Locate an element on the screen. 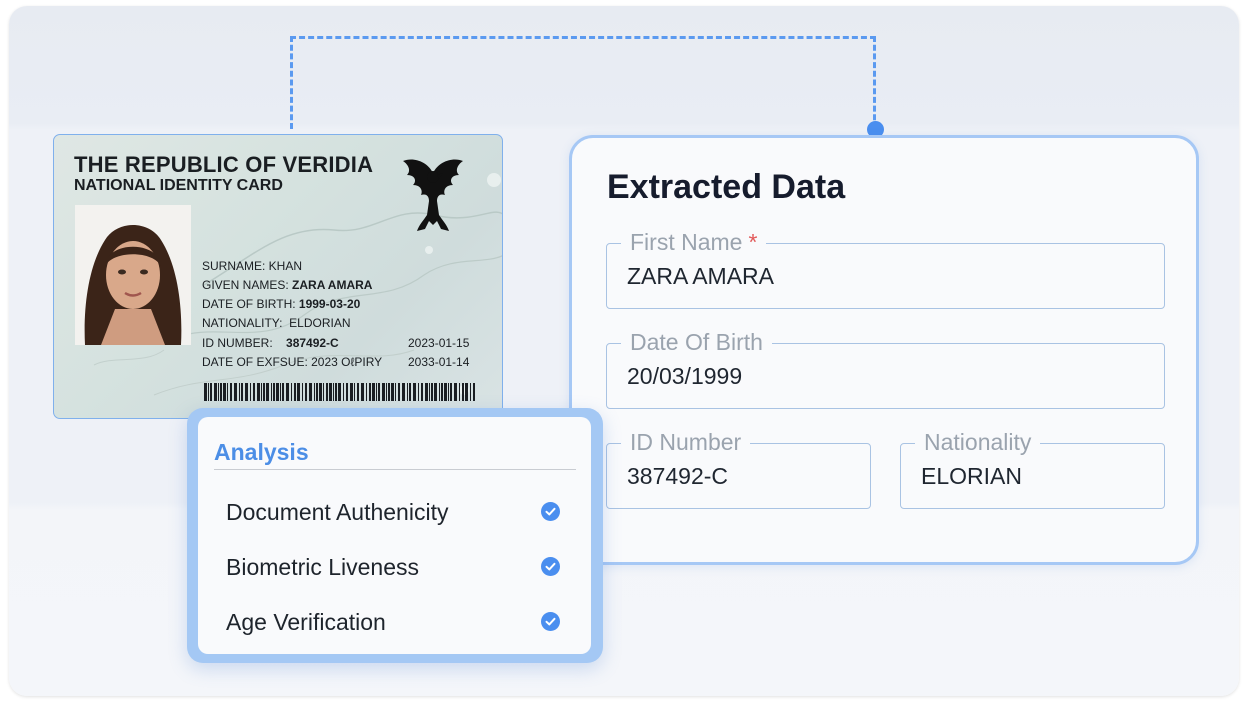 This screenshot has height=708, width=1248. surname-line: SURNAME: KHAN is located at coordinates (252, 266).